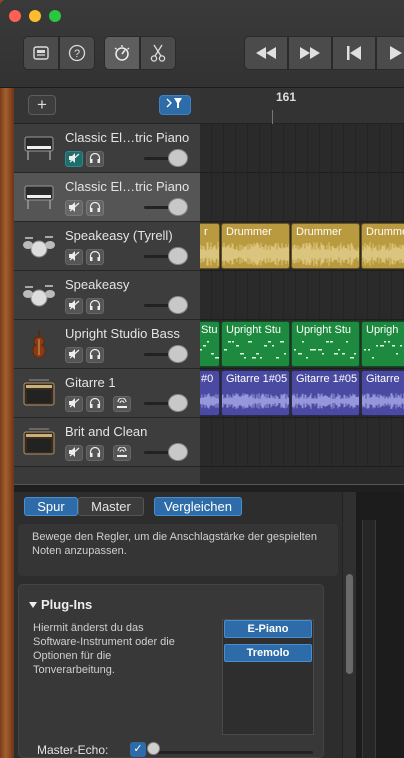 This screenshot has width=404, height=758. What do you see at coordinates (42, 105) in the screenshot?
I see `add-track-button: +` at bounding box center [42, 105].